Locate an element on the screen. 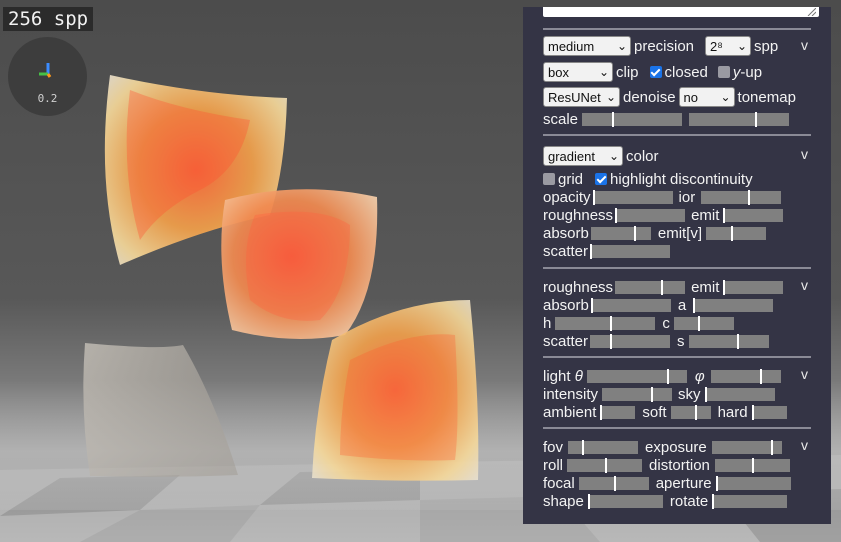 This screenshot has width=841, height=542. emit-slider is located at coordinates (753, 215).